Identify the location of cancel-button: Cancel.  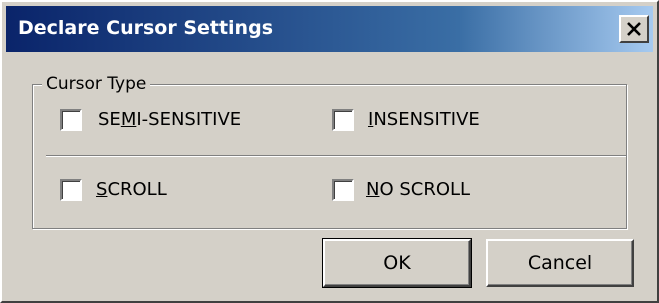
(560, 263).